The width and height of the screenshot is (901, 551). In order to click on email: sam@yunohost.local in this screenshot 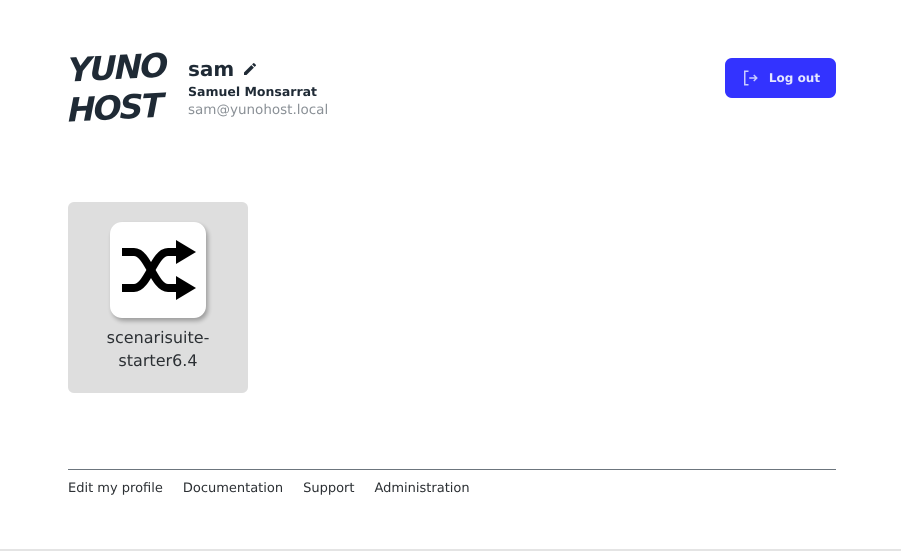, I will do `click(258, 110)`.